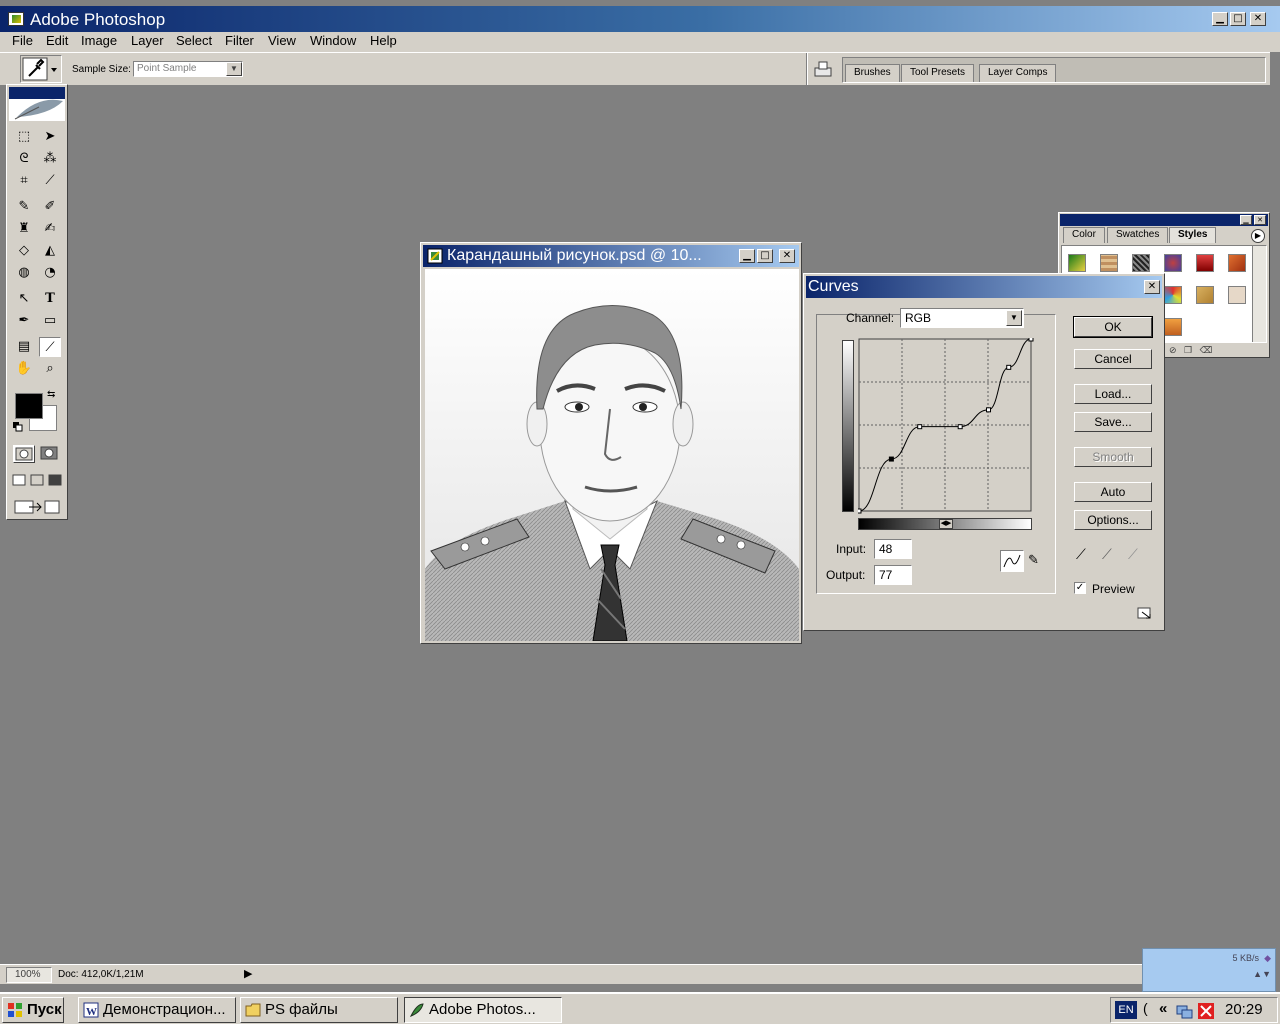 This screenshot has height=1024, width=1280. I want to click on smooth-button: Smooth, so click(1113, 457).